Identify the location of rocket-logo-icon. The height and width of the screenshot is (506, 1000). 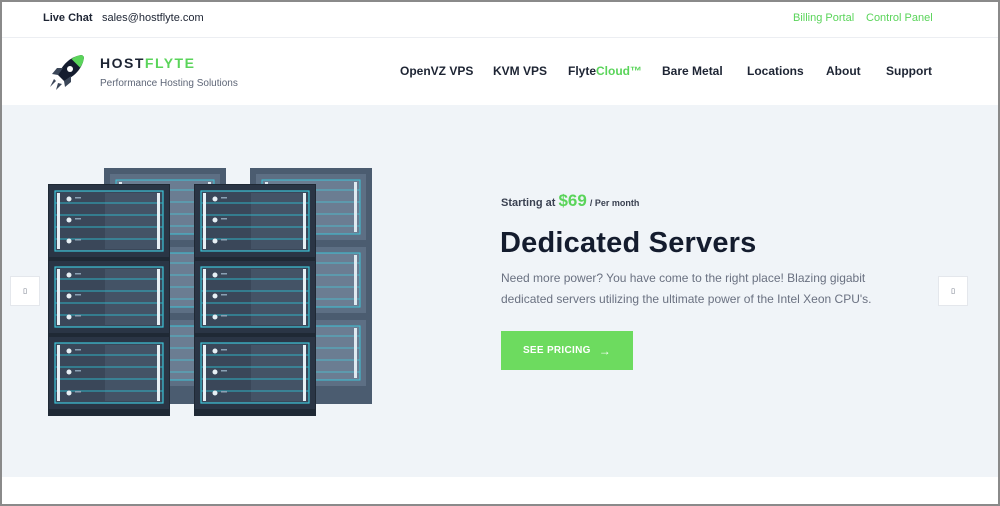
(66, 72).